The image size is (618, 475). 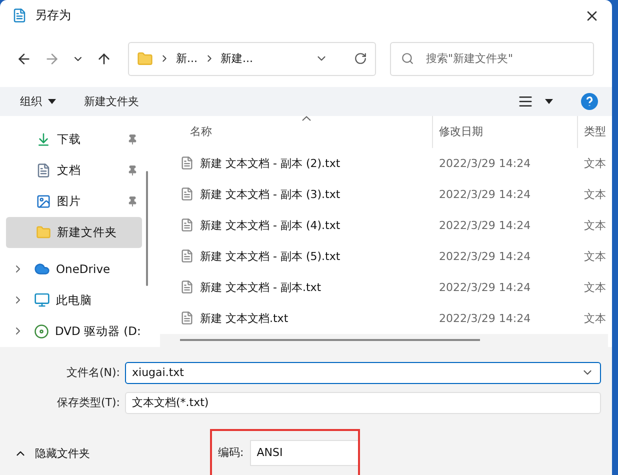 I want to click on sidebar-item: 新建文件夹, so click(x=74, y=232).